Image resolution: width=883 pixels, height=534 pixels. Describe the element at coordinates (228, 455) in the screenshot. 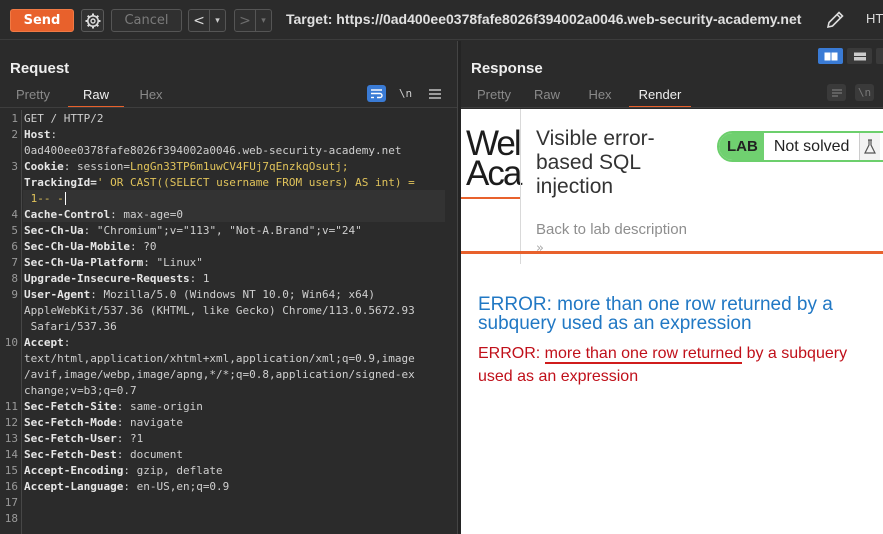

I see `request-line: 14 Sec-Fetch-Dest: document` at that location.